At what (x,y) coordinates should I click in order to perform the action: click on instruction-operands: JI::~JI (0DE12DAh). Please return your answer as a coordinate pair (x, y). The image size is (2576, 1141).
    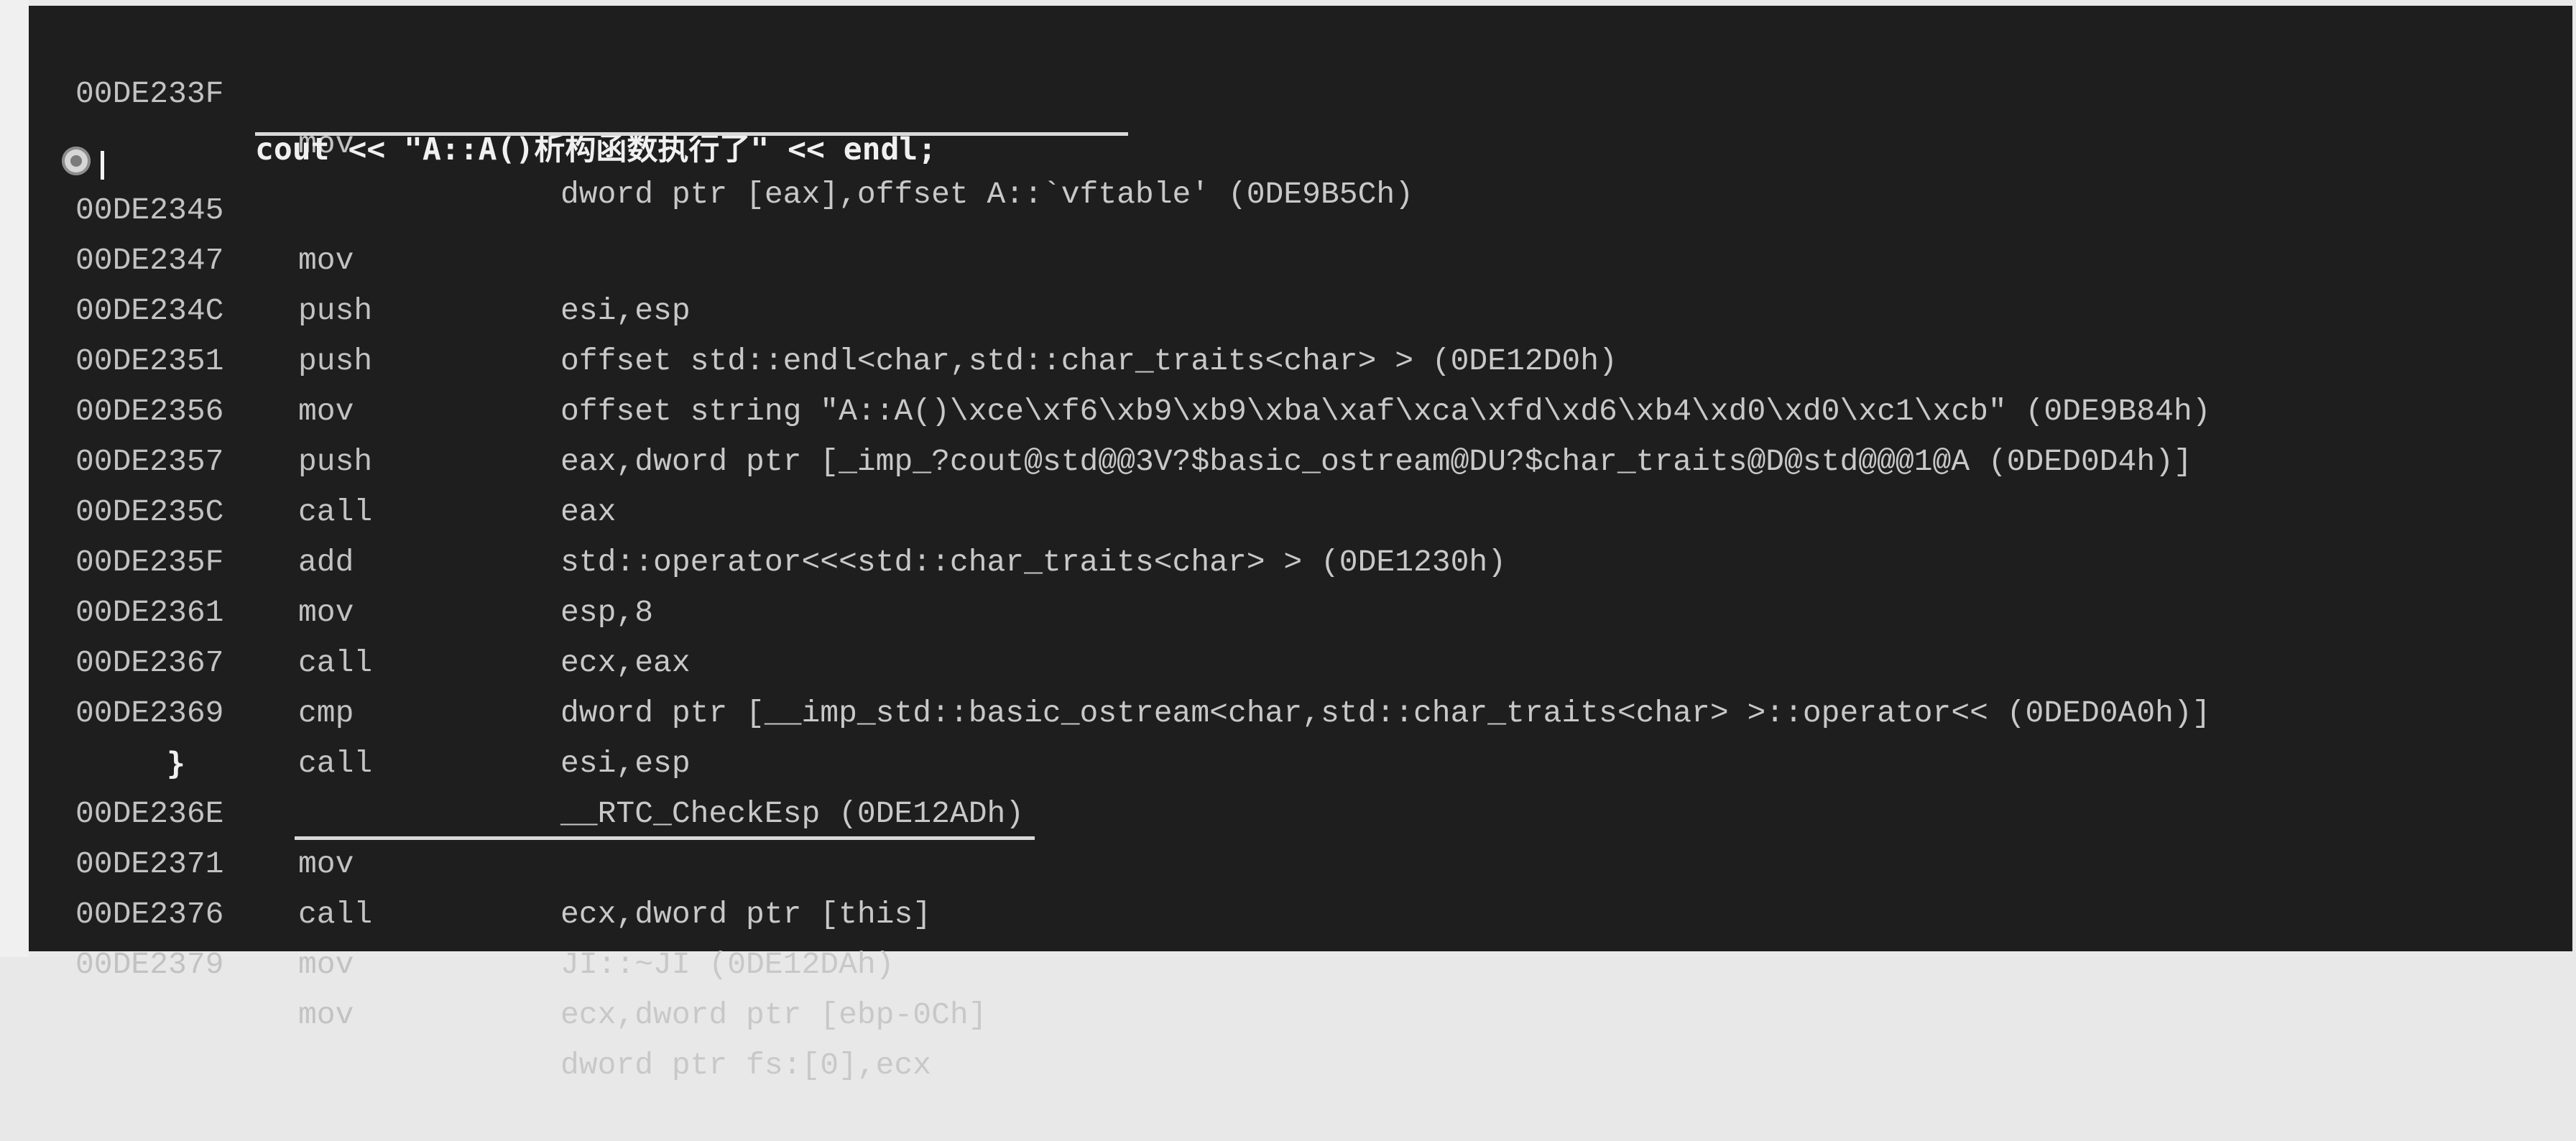
    Looking at the image, I should click on (728, 965).